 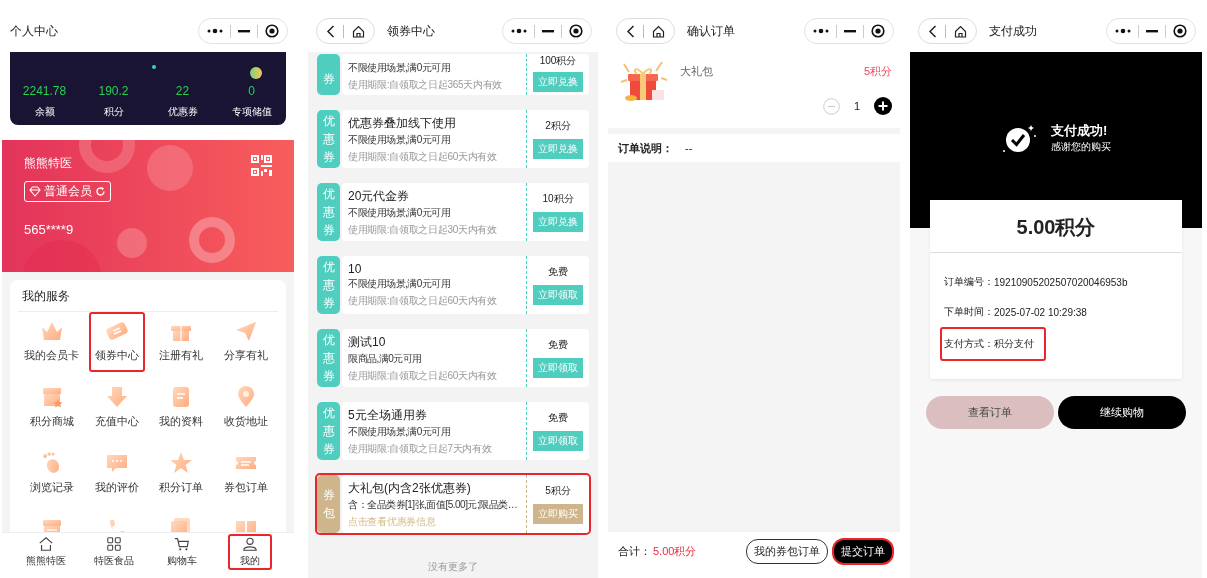 I want to click on note-value: --, so click(x=689, y=148).